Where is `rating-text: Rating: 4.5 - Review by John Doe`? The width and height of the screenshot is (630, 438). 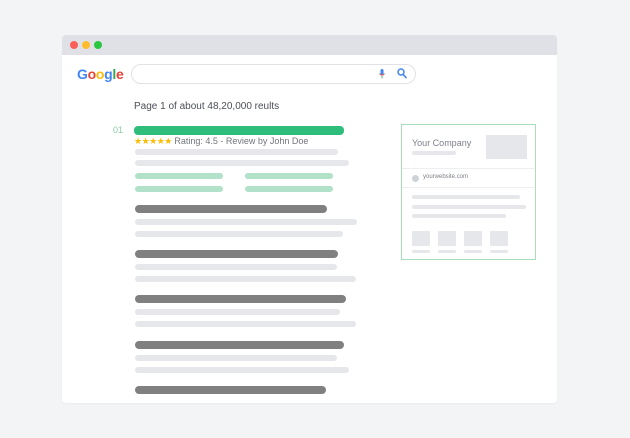 rating-text: Rating: 4.5 - Review by John Doe is located at coordinates (241, 141).